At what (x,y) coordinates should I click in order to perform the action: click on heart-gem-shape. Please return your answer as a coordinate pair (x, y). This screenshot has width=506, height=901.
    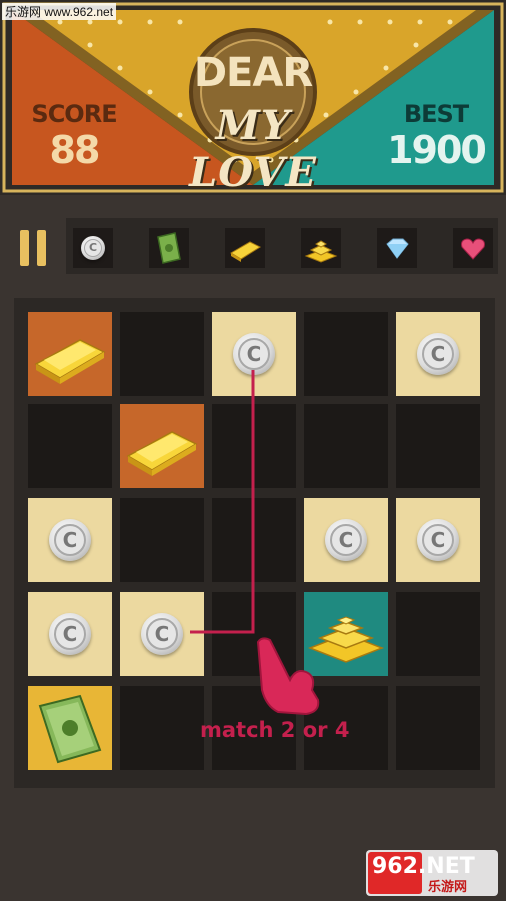
    Looking at the image, I should click on (473, 249).